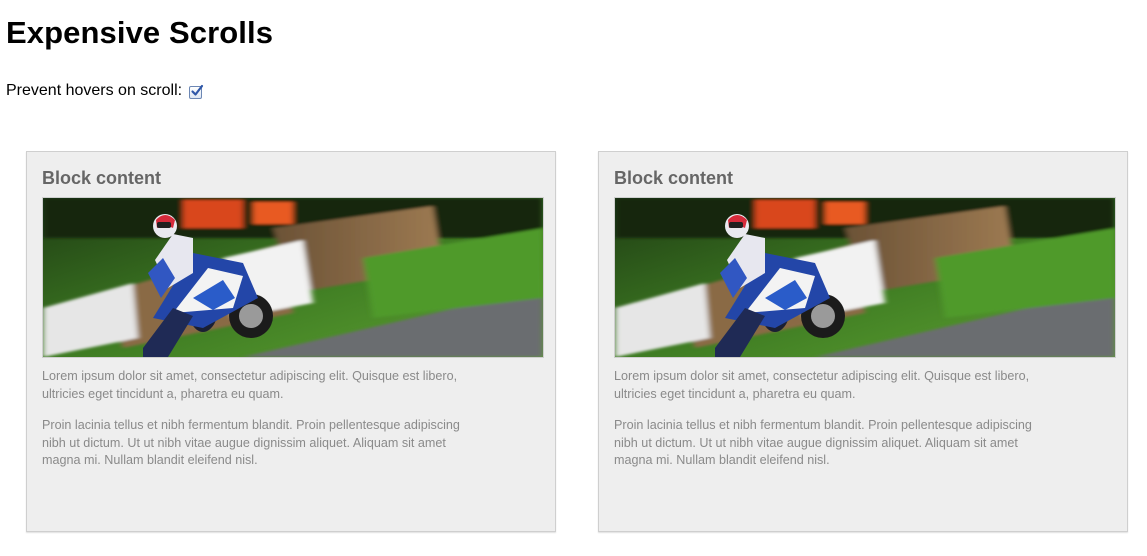  I want to click on checkmark-icon, so click(197, 90).